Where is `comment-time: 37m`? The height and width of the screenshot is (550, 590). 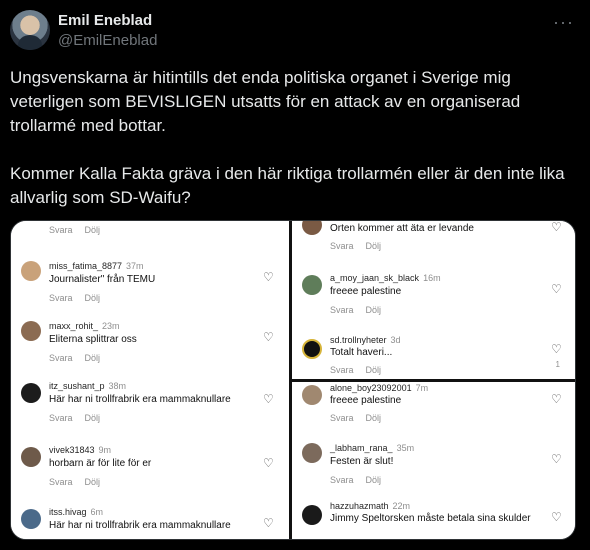
comment-time: 37m is located at coordinates (135, 266).